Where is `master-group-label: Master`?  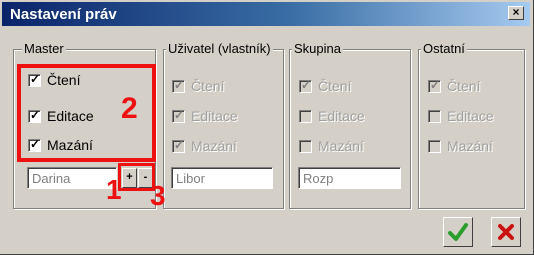
master-group-label: Master is located at coordinates (44, 48).